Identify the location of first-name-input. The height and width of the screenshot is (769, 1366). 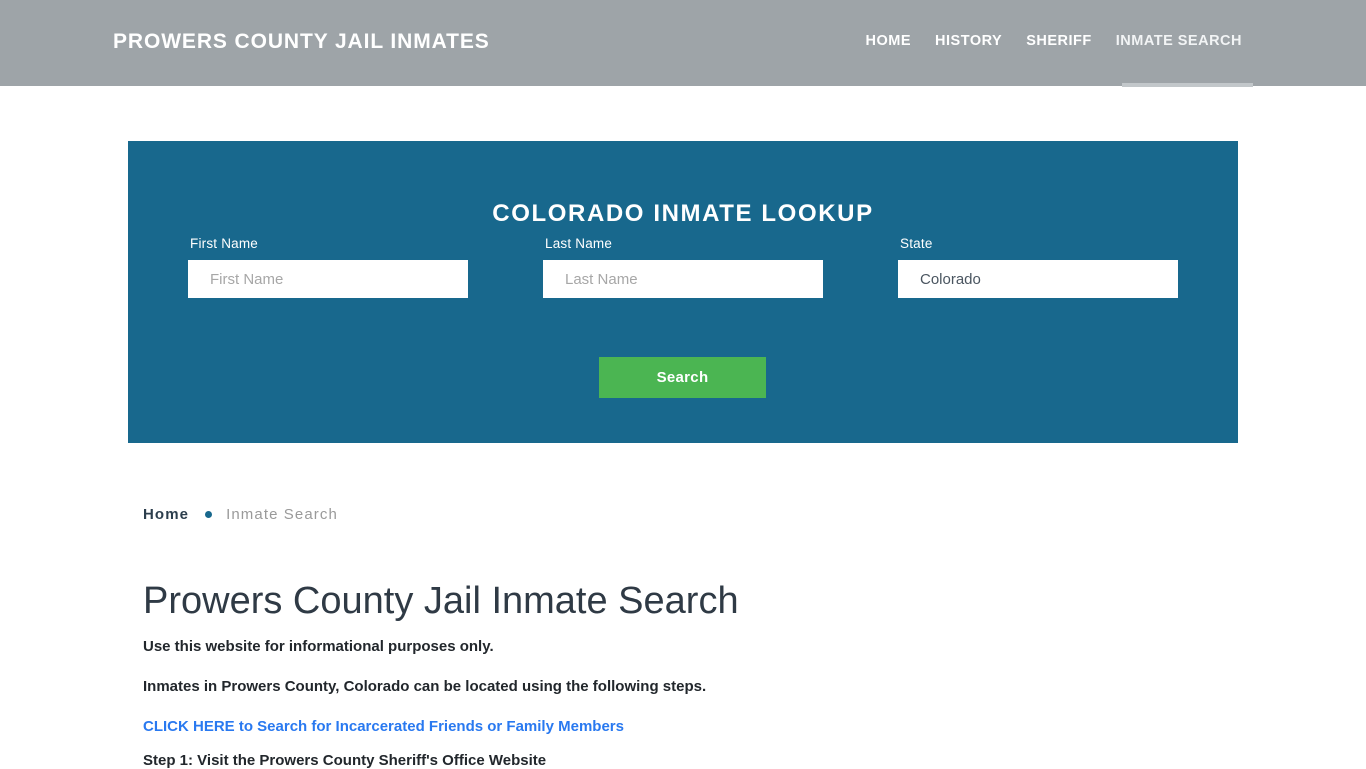
(328, 279).